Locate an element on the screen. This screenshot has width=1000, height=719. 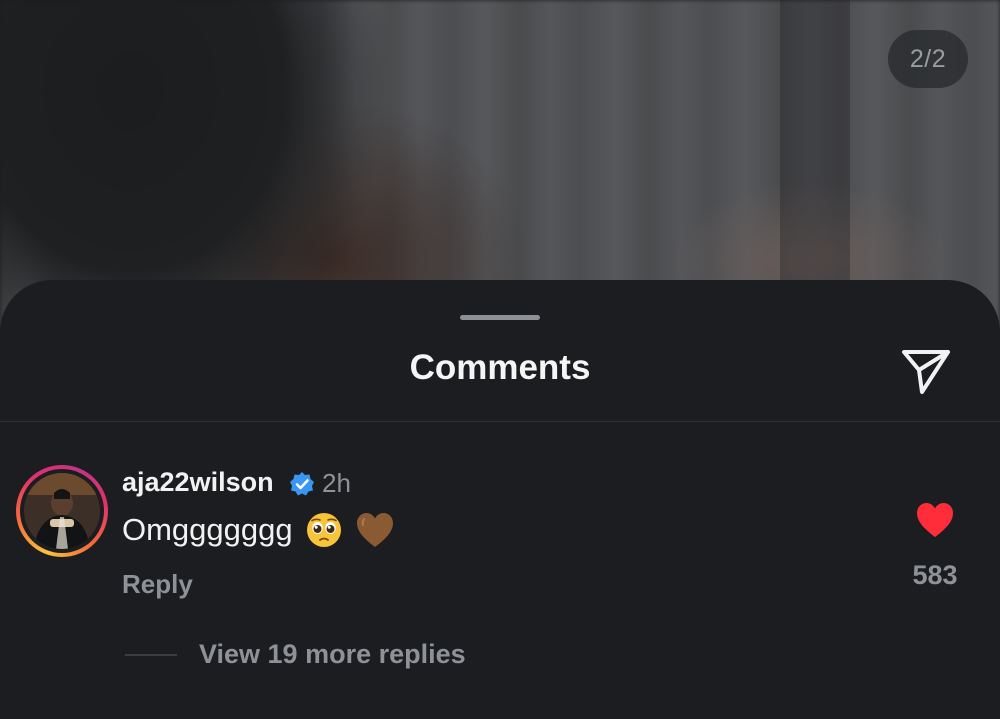
header-divider is located at coordinates (500, 421).